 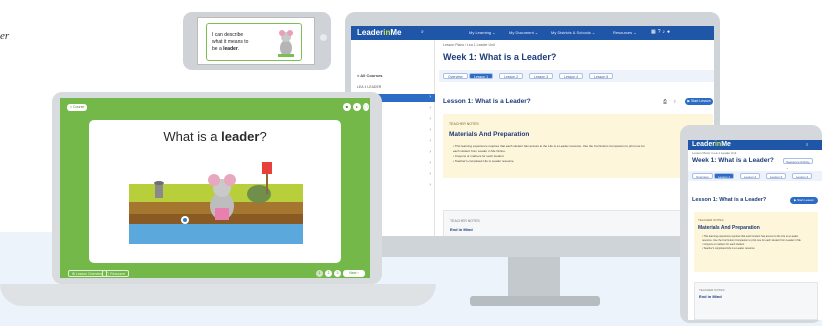 What do you see at coordinates (228, 35) in the screenshot?
I see `phone-card-line1: I can describe` at bounding box center [228, 35].